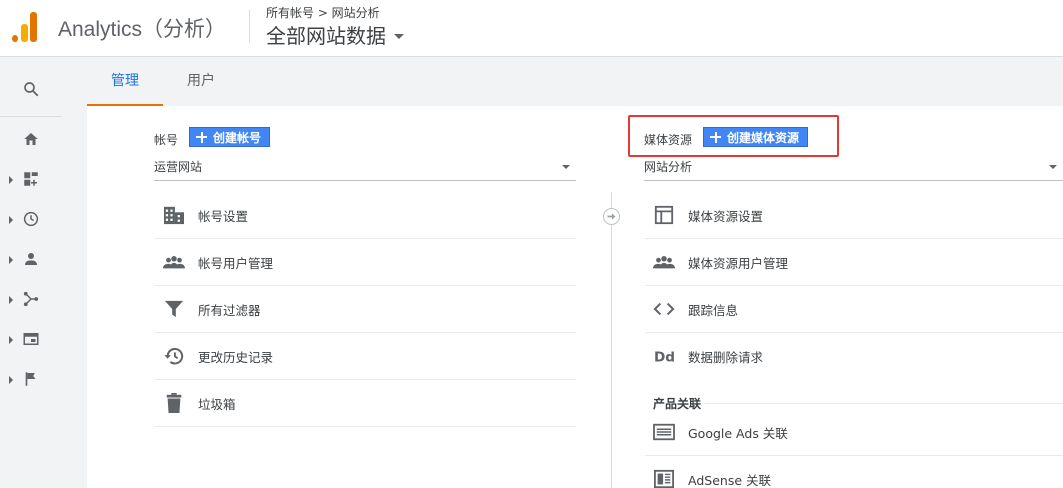 The height and width of the screenshot is (488, 1063). I want to click on browser-window-icon, so click(31, 339).